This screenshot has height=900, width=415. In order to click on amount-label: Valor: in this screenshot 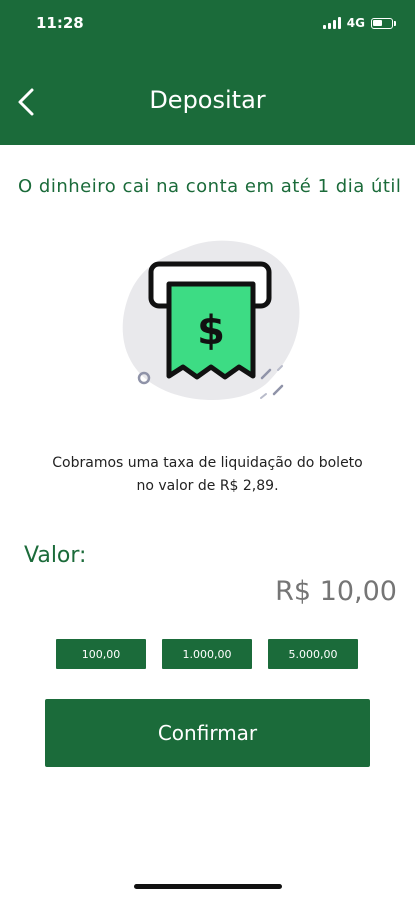, I will do `click(55, 555)`.